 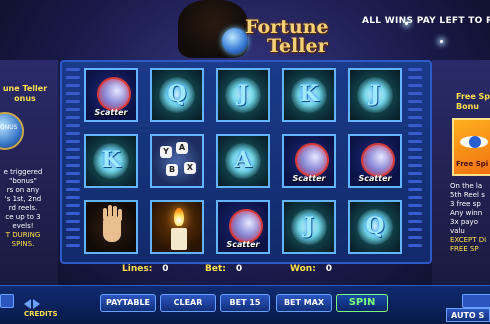 I want to click on right-text-line: 3 free sp, so click(x=465, y=204).